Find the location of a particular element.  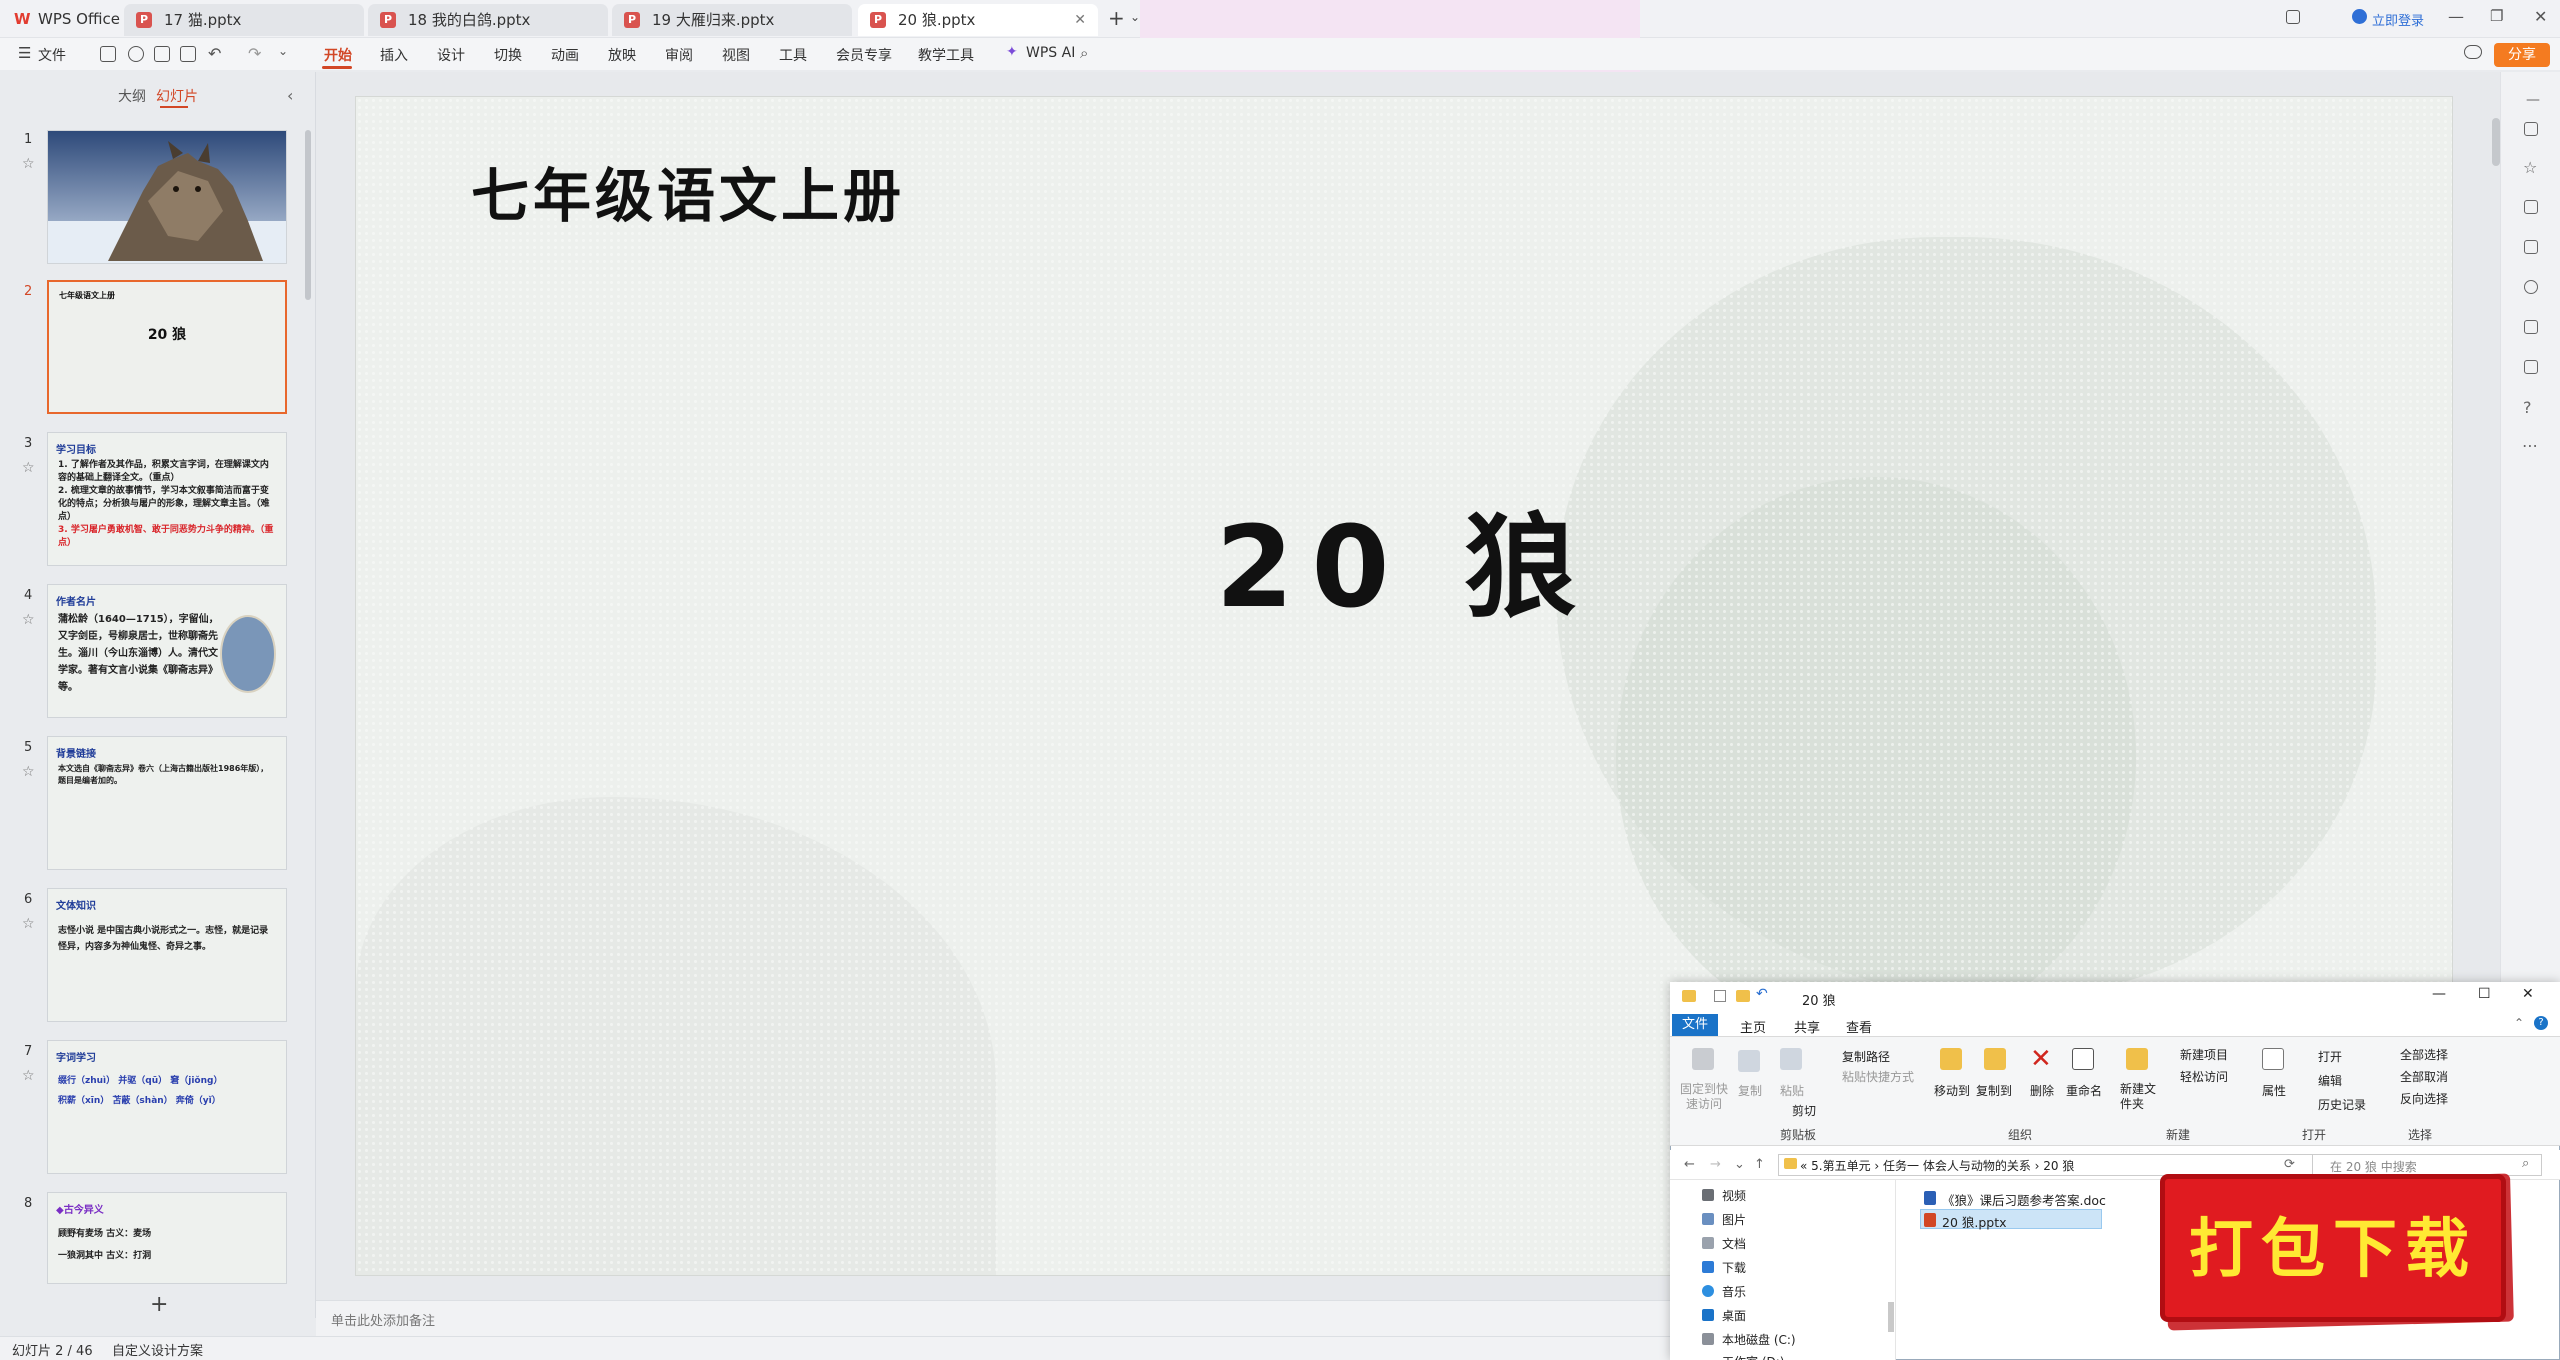

menu-design: 设计 is located at coordinates (451, 55).